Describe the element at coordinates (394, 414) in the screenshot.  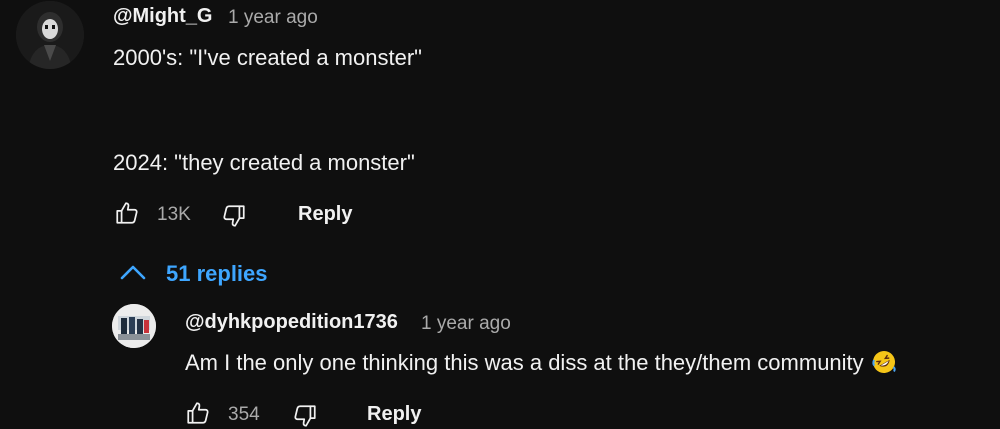
I see `reply-reply-button: Reply` at that location.